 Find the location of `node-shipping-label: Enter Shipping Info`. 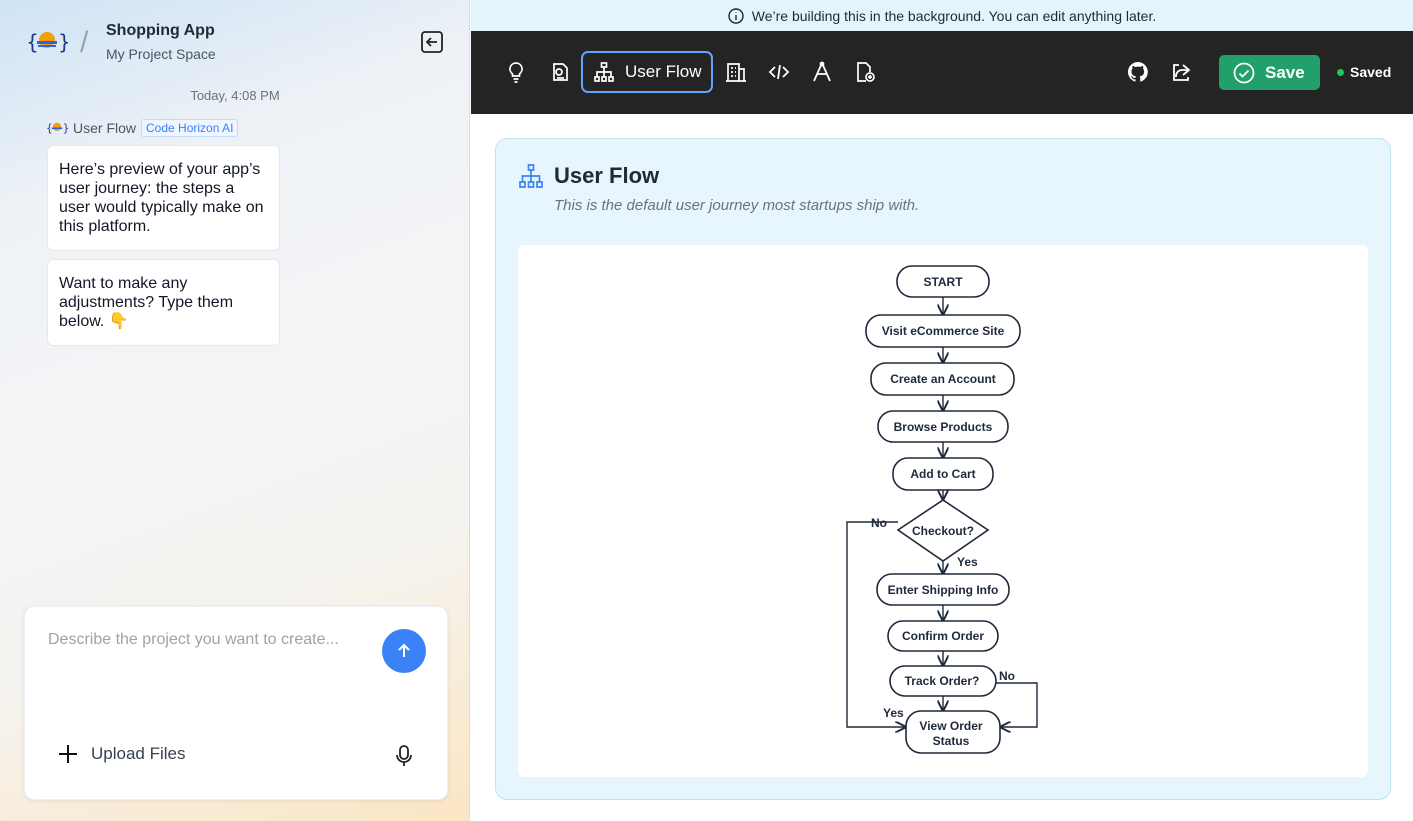

node-shipping-label: Enter Shipping Info is located at coordinates (943, 590).